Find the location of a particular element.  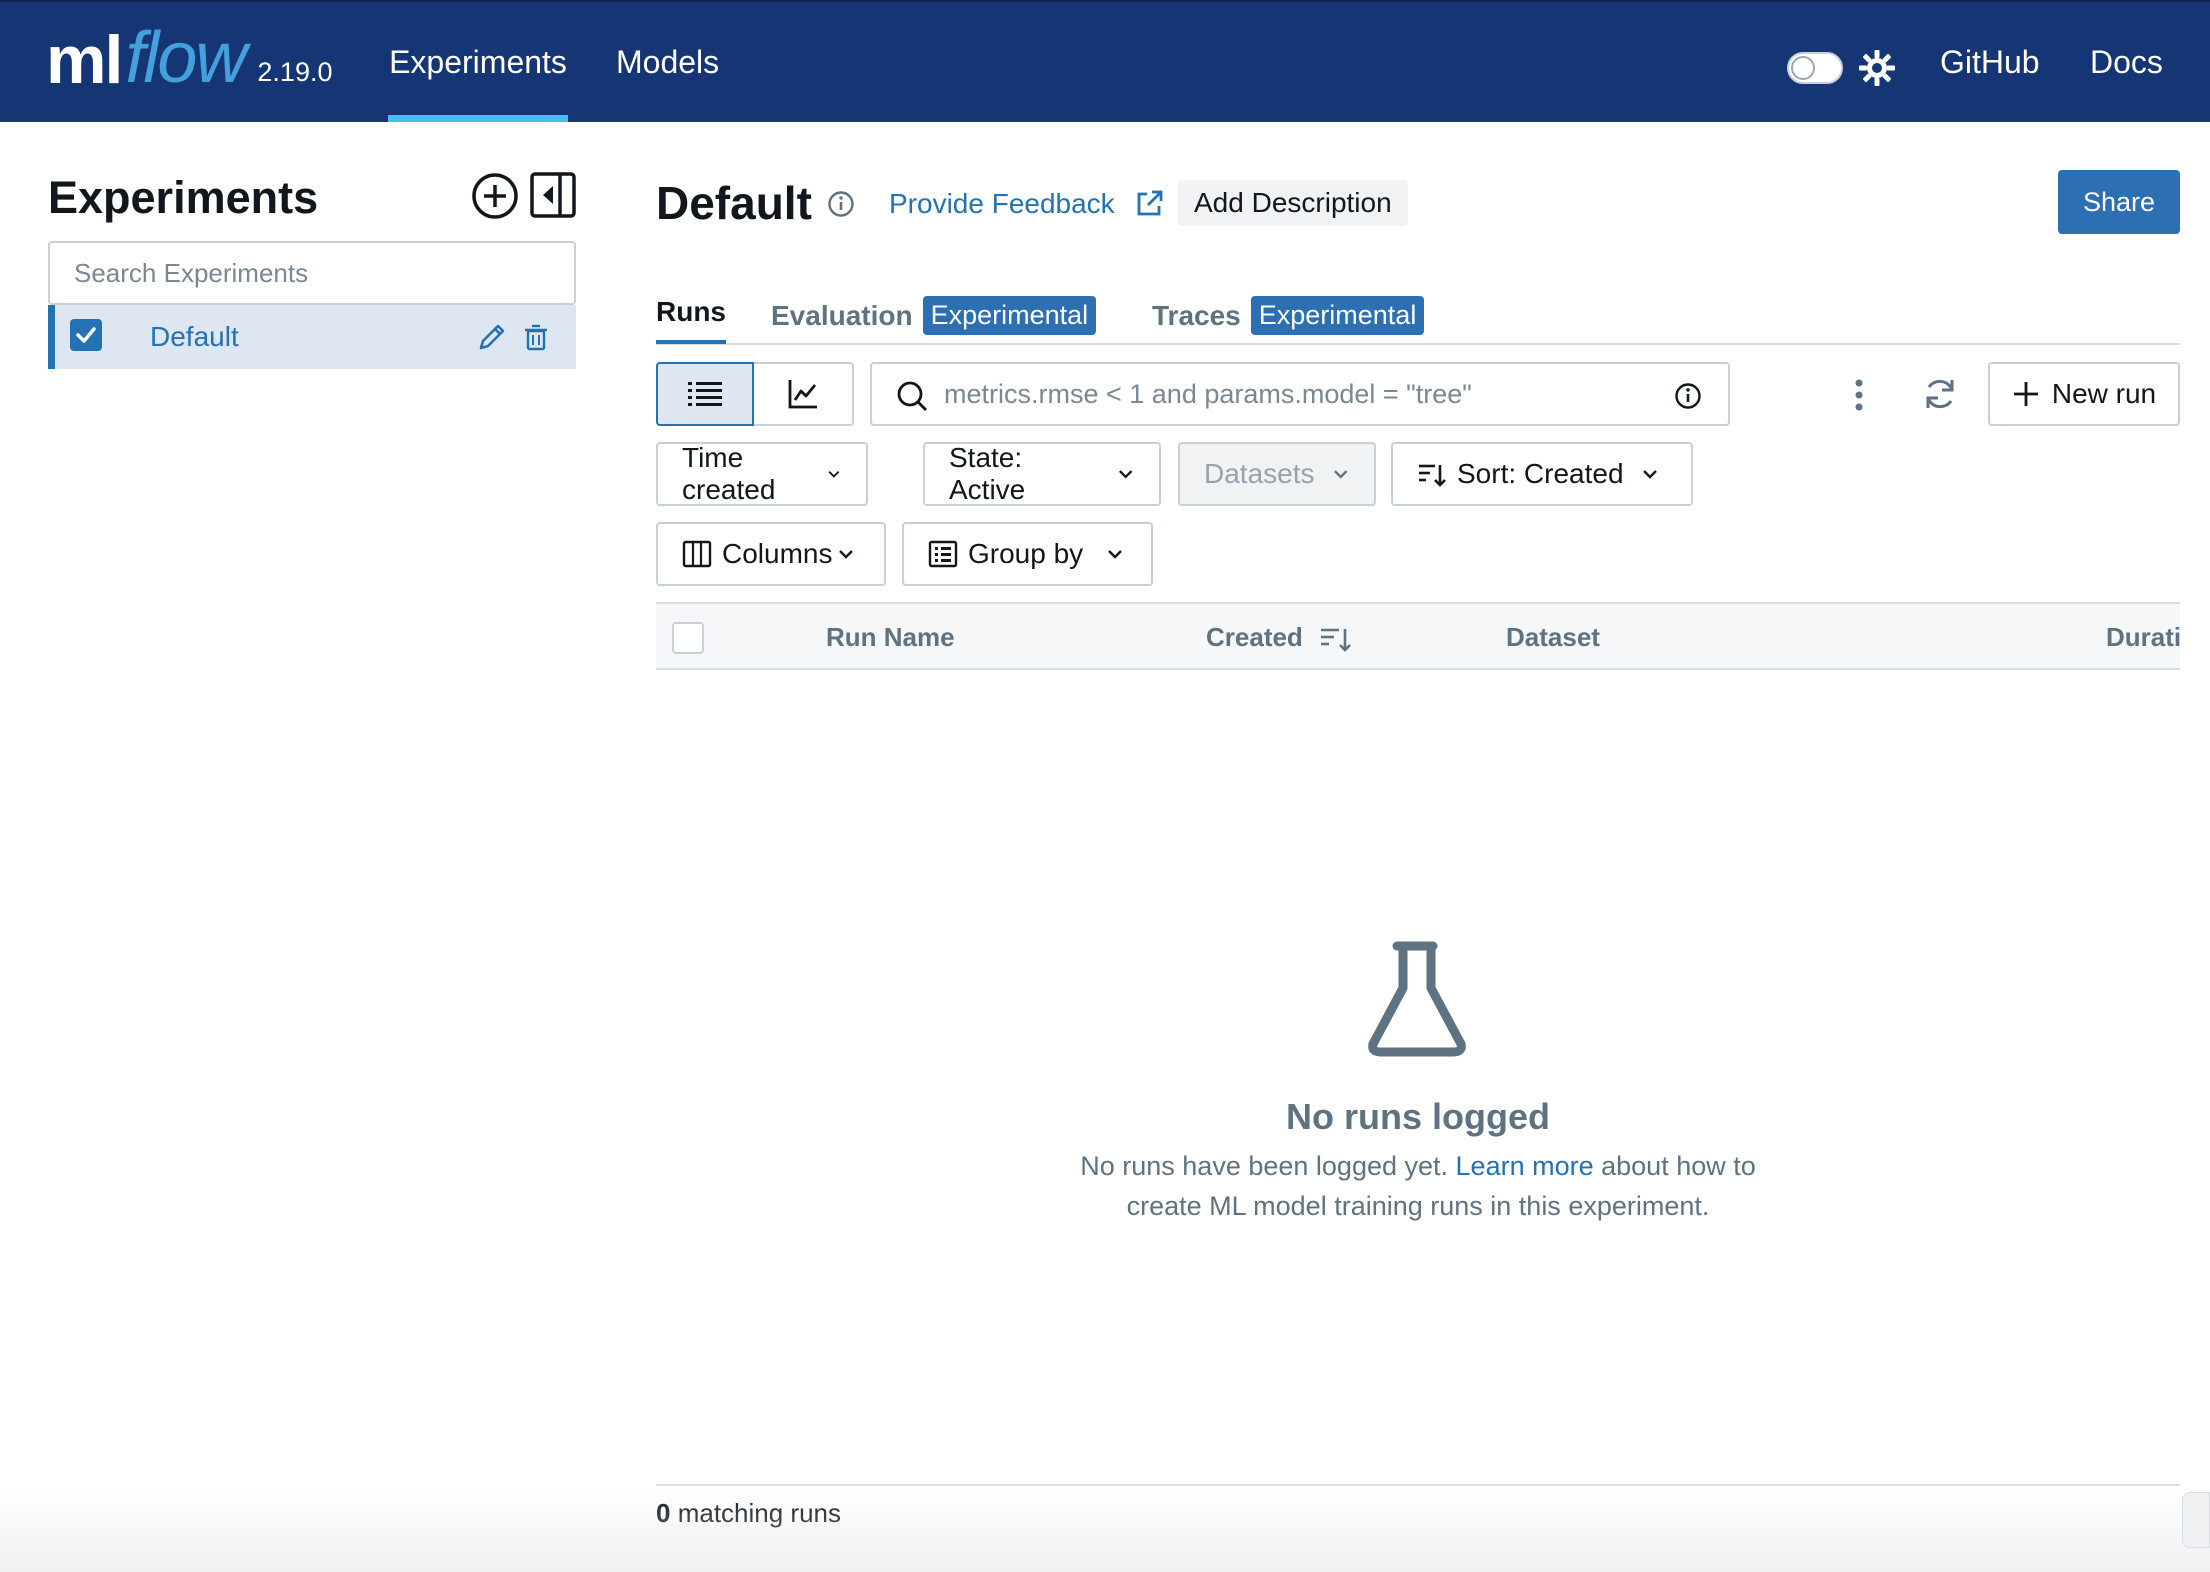

datasets-label: Datasets is located at coordinates (1259, 473).